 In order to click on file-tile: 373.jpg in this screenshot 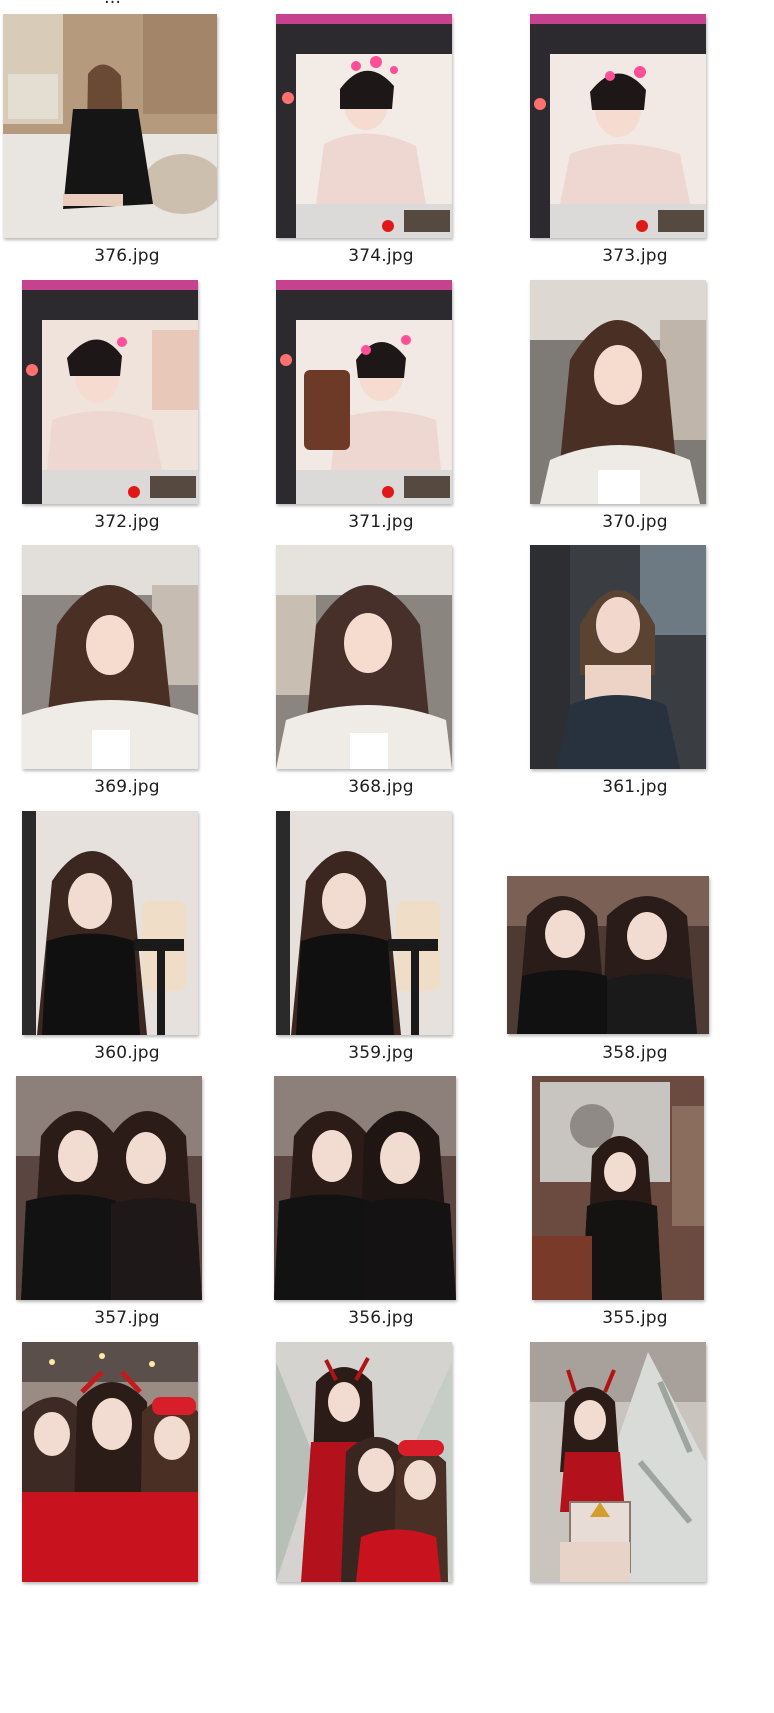, I will do `click(635, 145)`.